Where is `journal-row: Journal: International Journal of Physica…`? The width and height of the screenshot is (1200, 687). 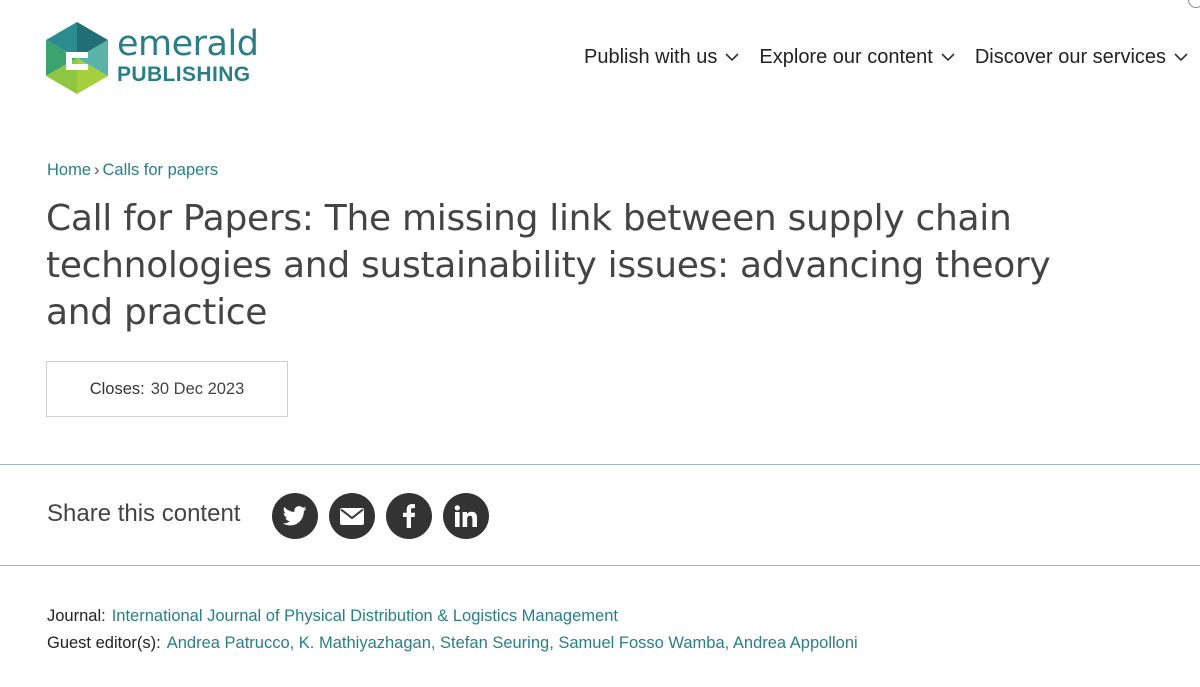
journal-row: Journal: International Journal of Physica… is located at coordinates (332, 616).